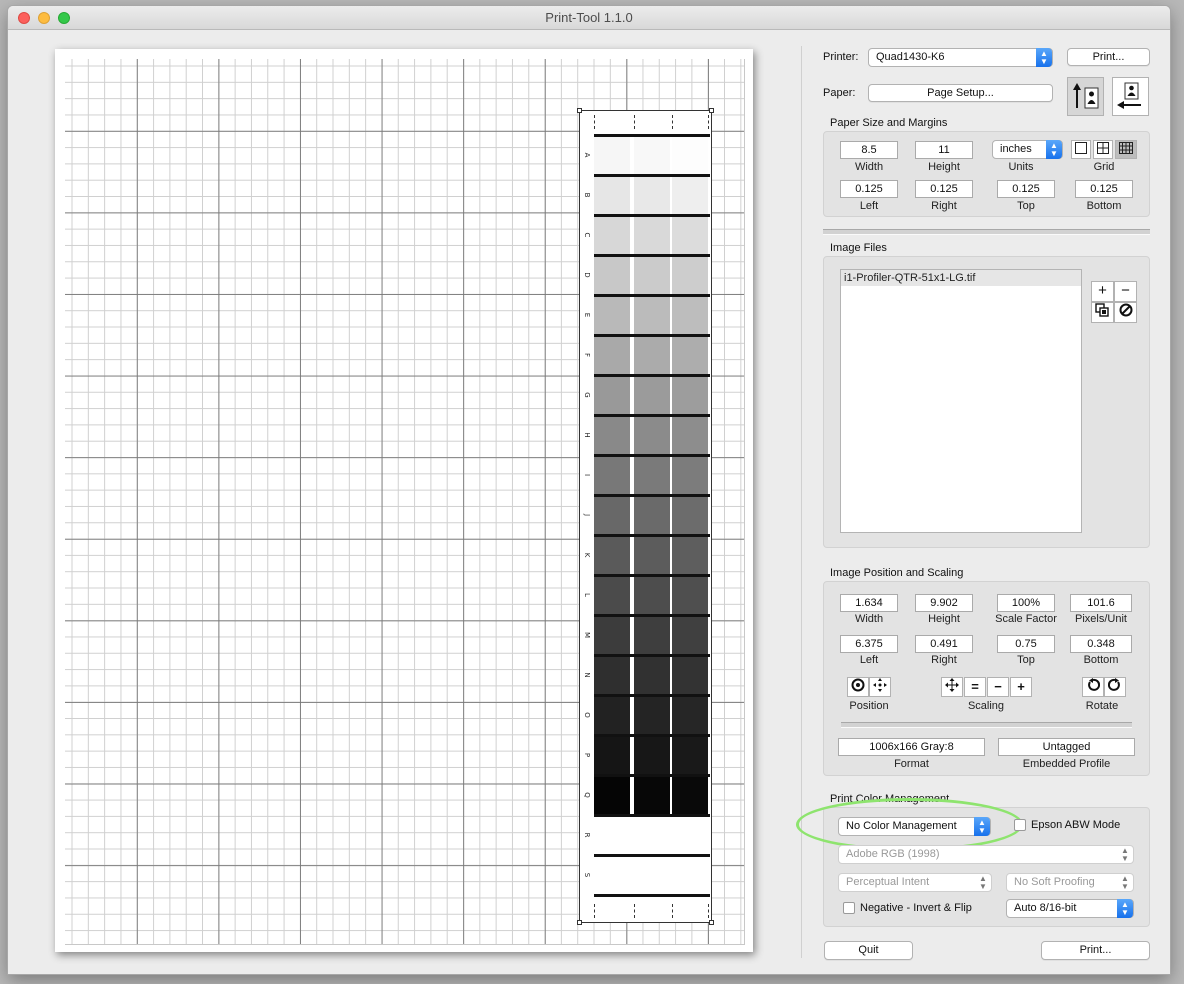  I want to click on paper-bottom-field: 0.125, so click(1104, 189).